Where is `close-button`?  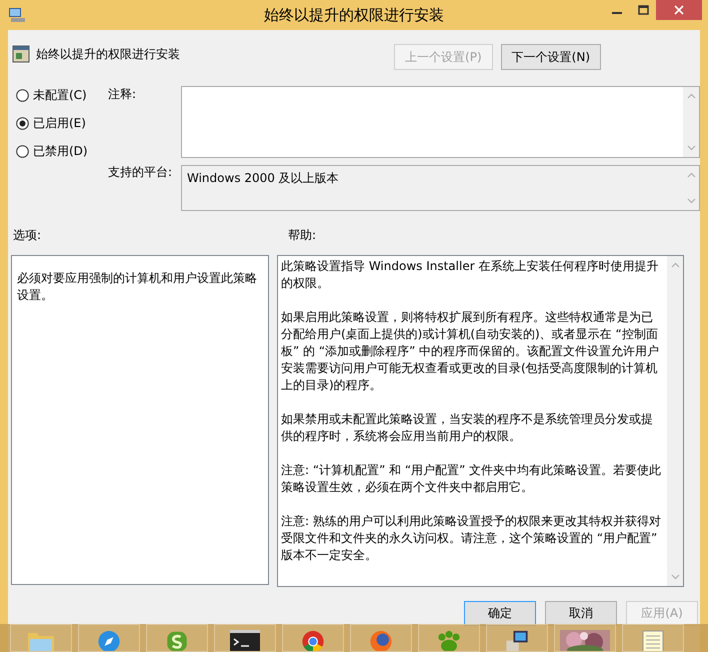 close-button is located at coordinates (679, 10).